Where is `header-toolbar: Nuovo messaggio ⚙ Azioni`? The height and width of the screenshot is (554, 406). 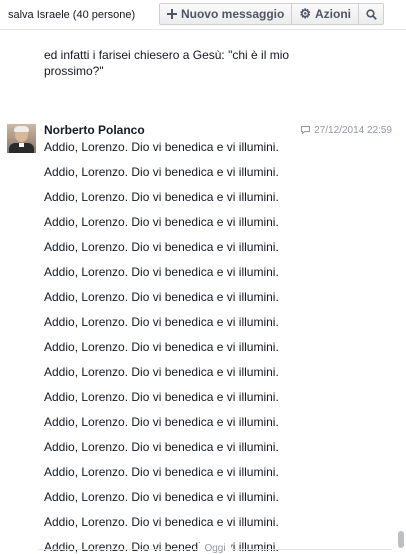
header-toolbar: Nuovo messaggio ⚙ Azioni is located at coordinates (271, 14).